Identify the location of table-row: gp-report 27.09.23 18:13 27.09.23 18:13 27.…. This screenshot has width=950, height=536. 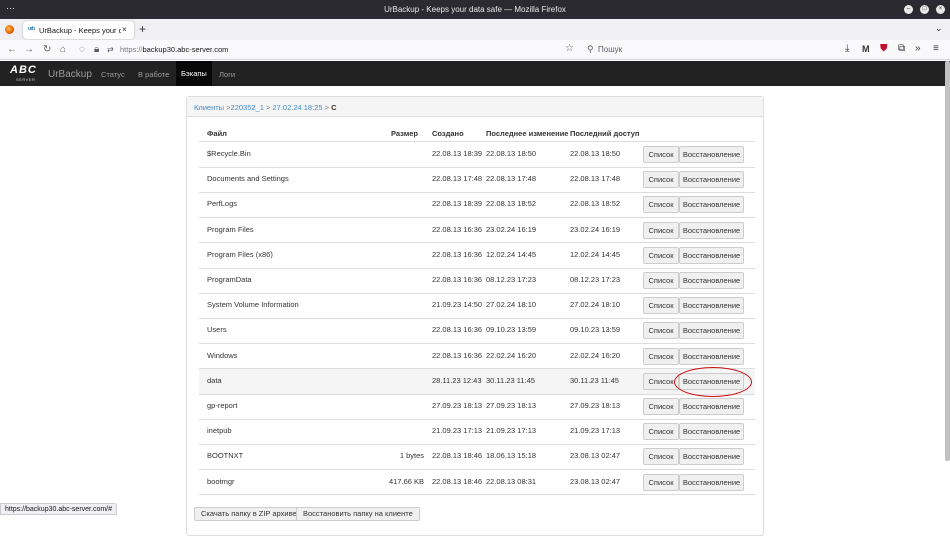
(477, 406).